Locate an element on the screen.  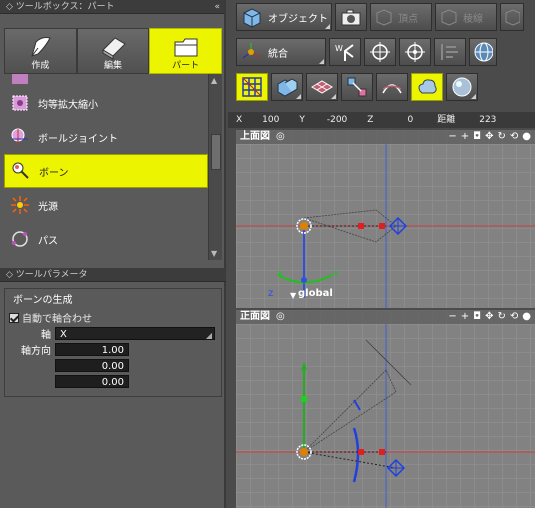
globe-icon is located at coordinates (483, 52).